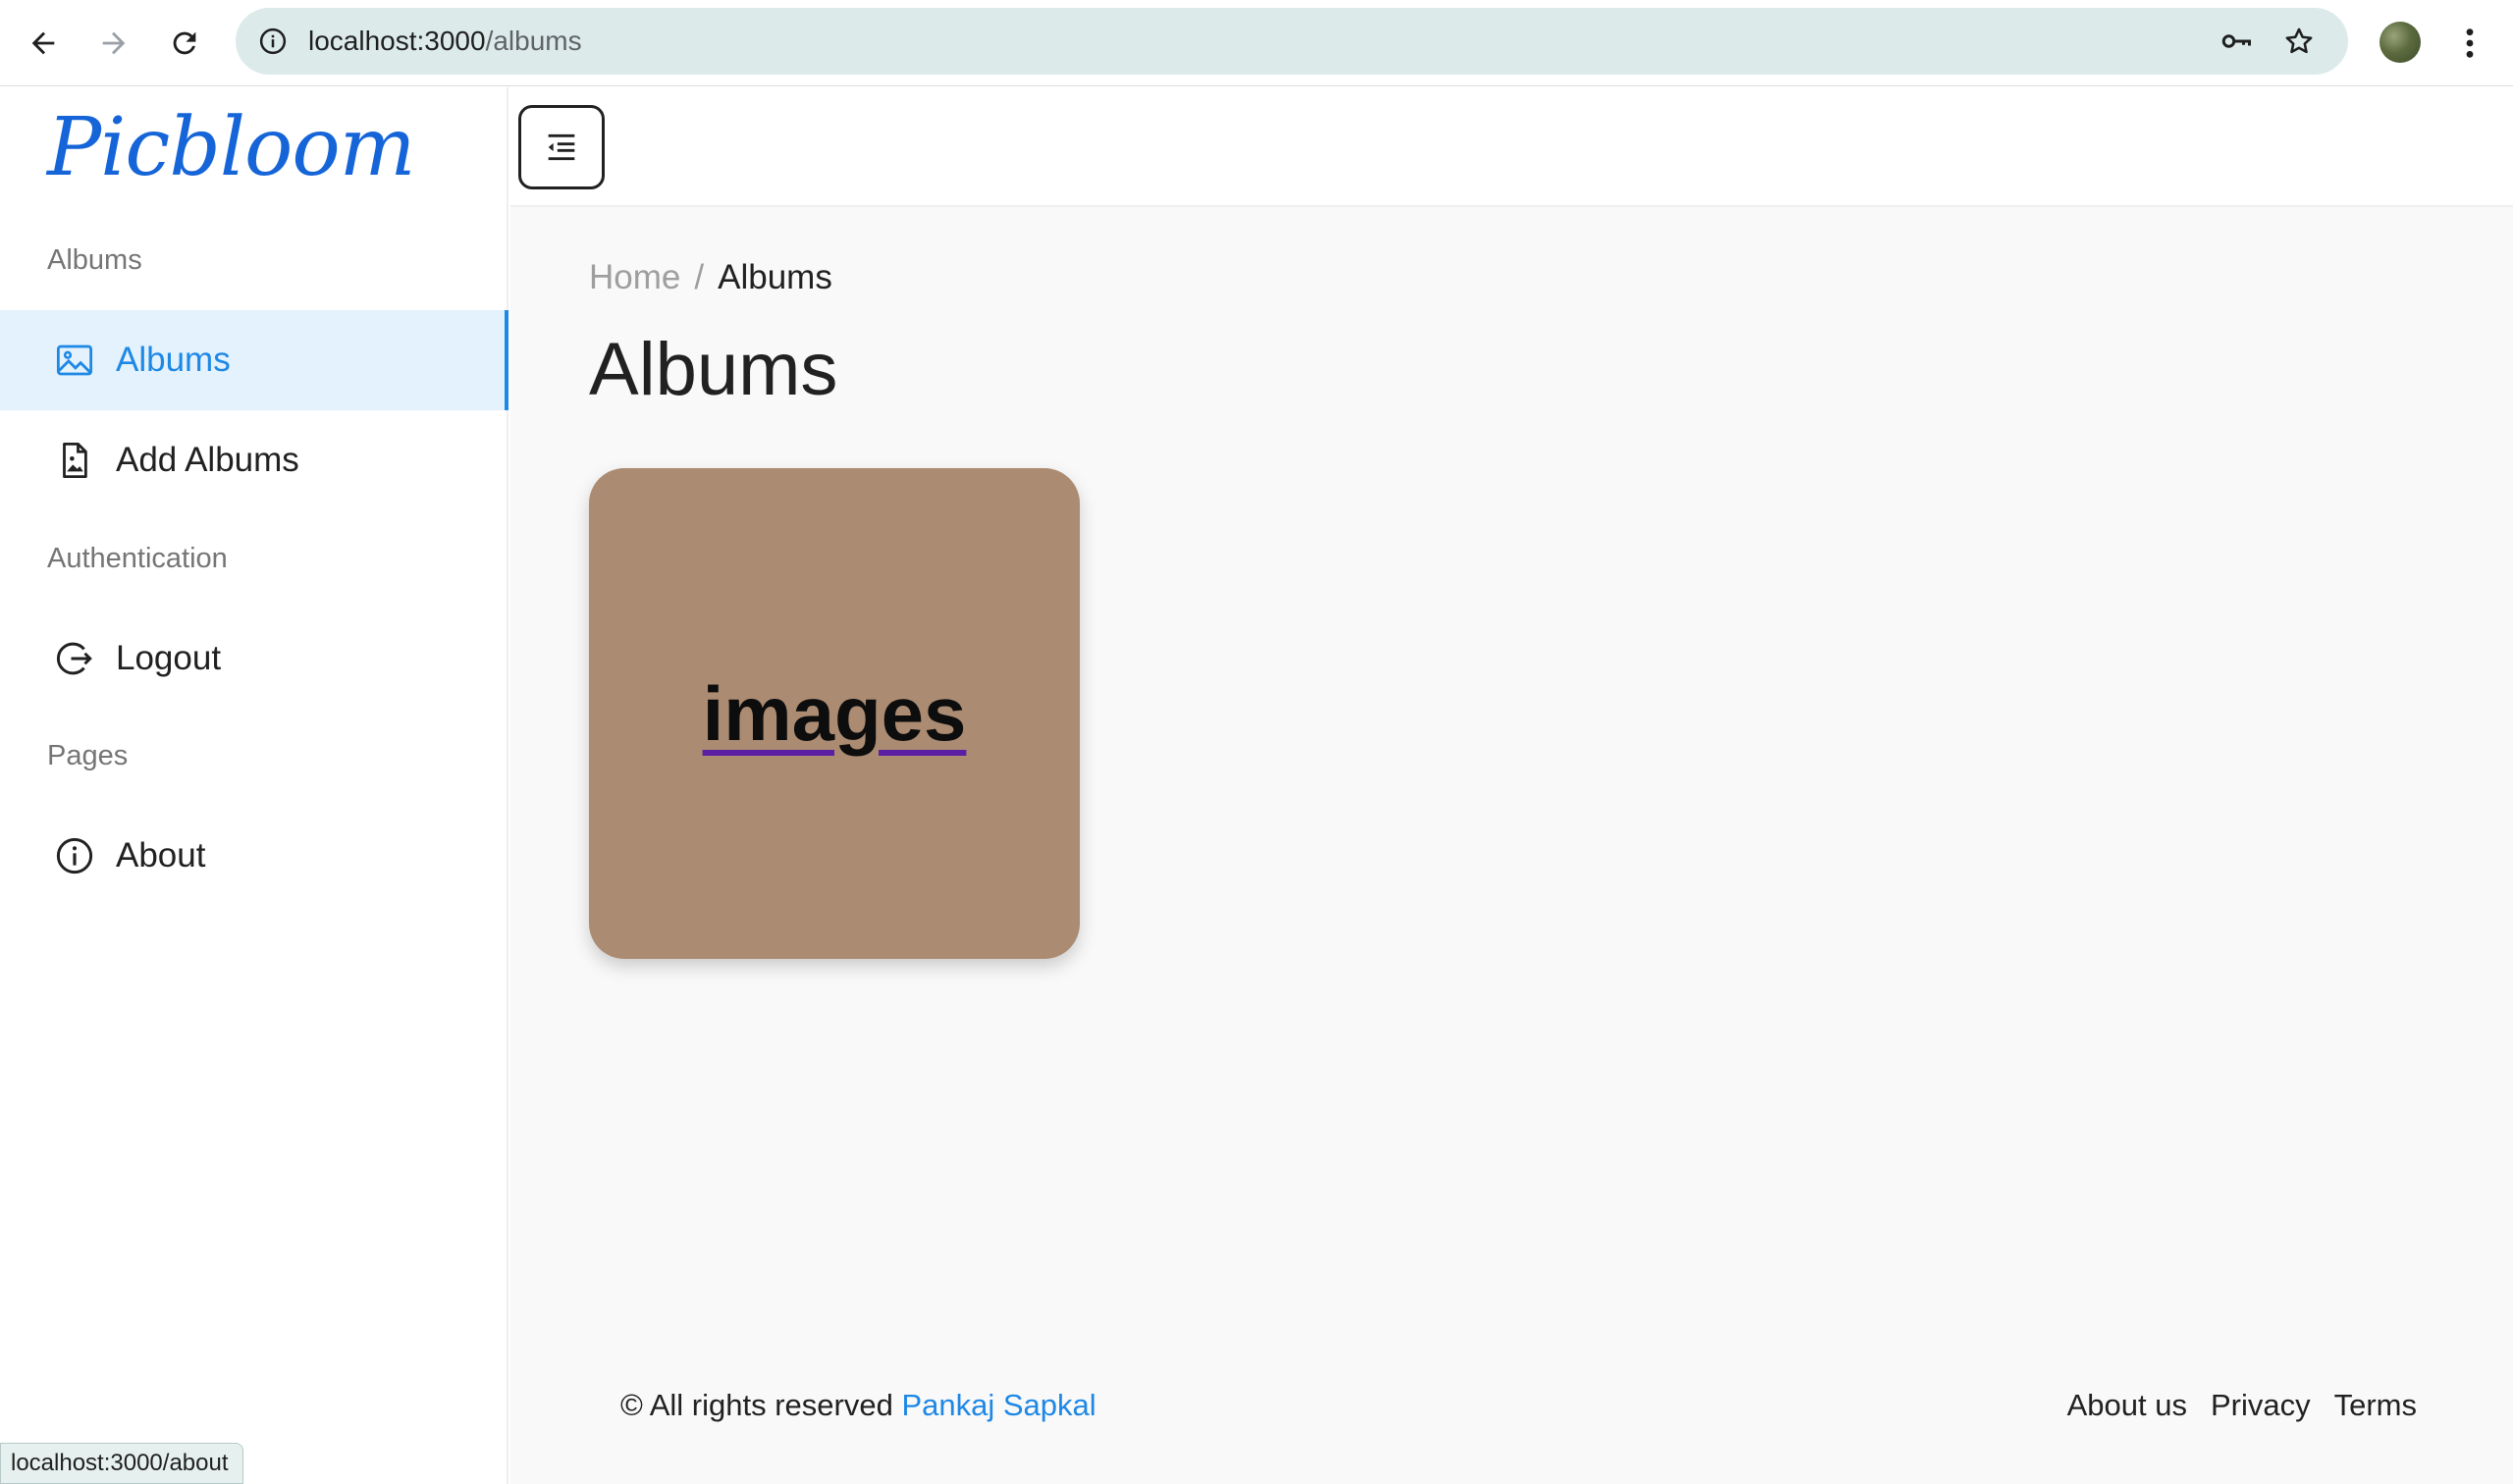 Image resolution: width=2513 pixels, height=1484 pixels. What do you see at coordinates (273, 41) in the screenshot?
I see `info-icon` at bounding box center [273, 41].